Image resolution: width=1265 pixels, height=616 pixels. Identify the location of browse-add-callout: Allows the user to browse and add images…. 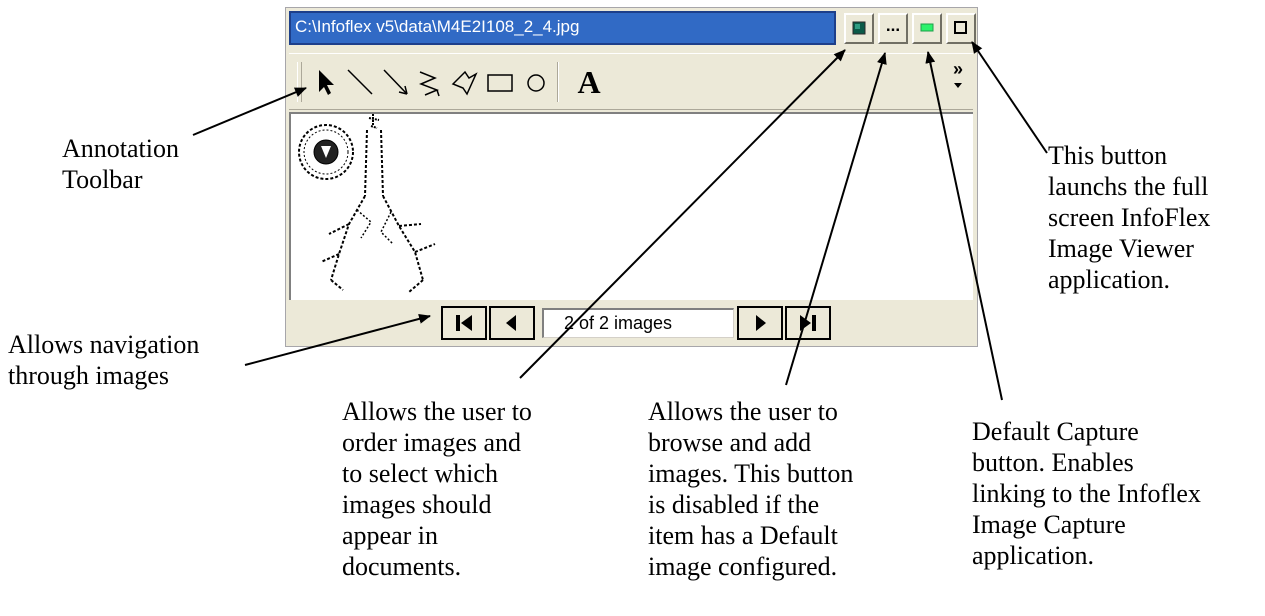
(751, 489).